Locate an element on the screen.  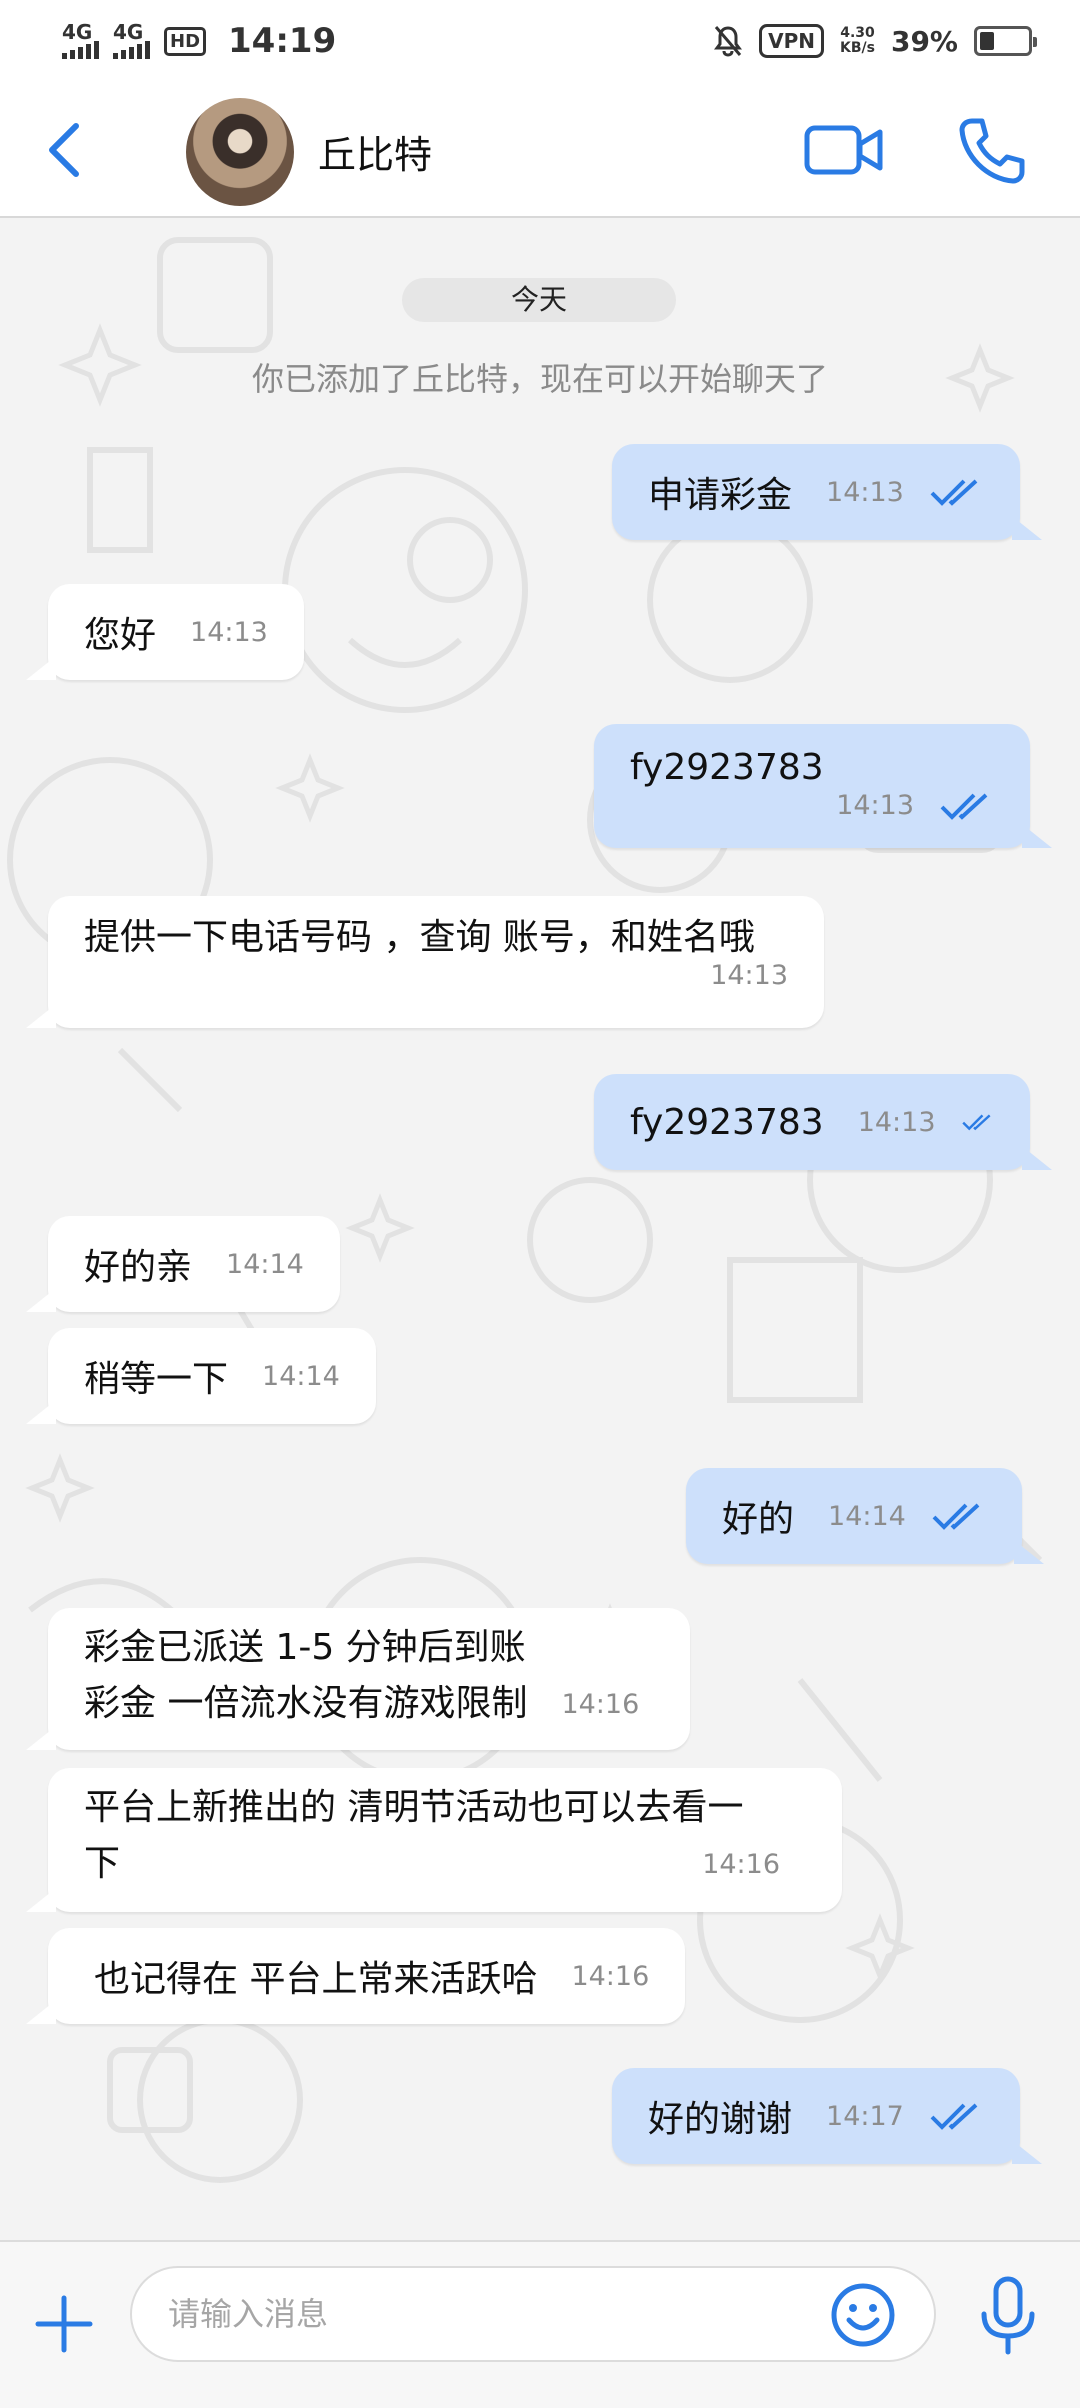
message-incoming: 也记得在 平台上常来活跃哈 14:16 is located at coordinates (355, 1976).